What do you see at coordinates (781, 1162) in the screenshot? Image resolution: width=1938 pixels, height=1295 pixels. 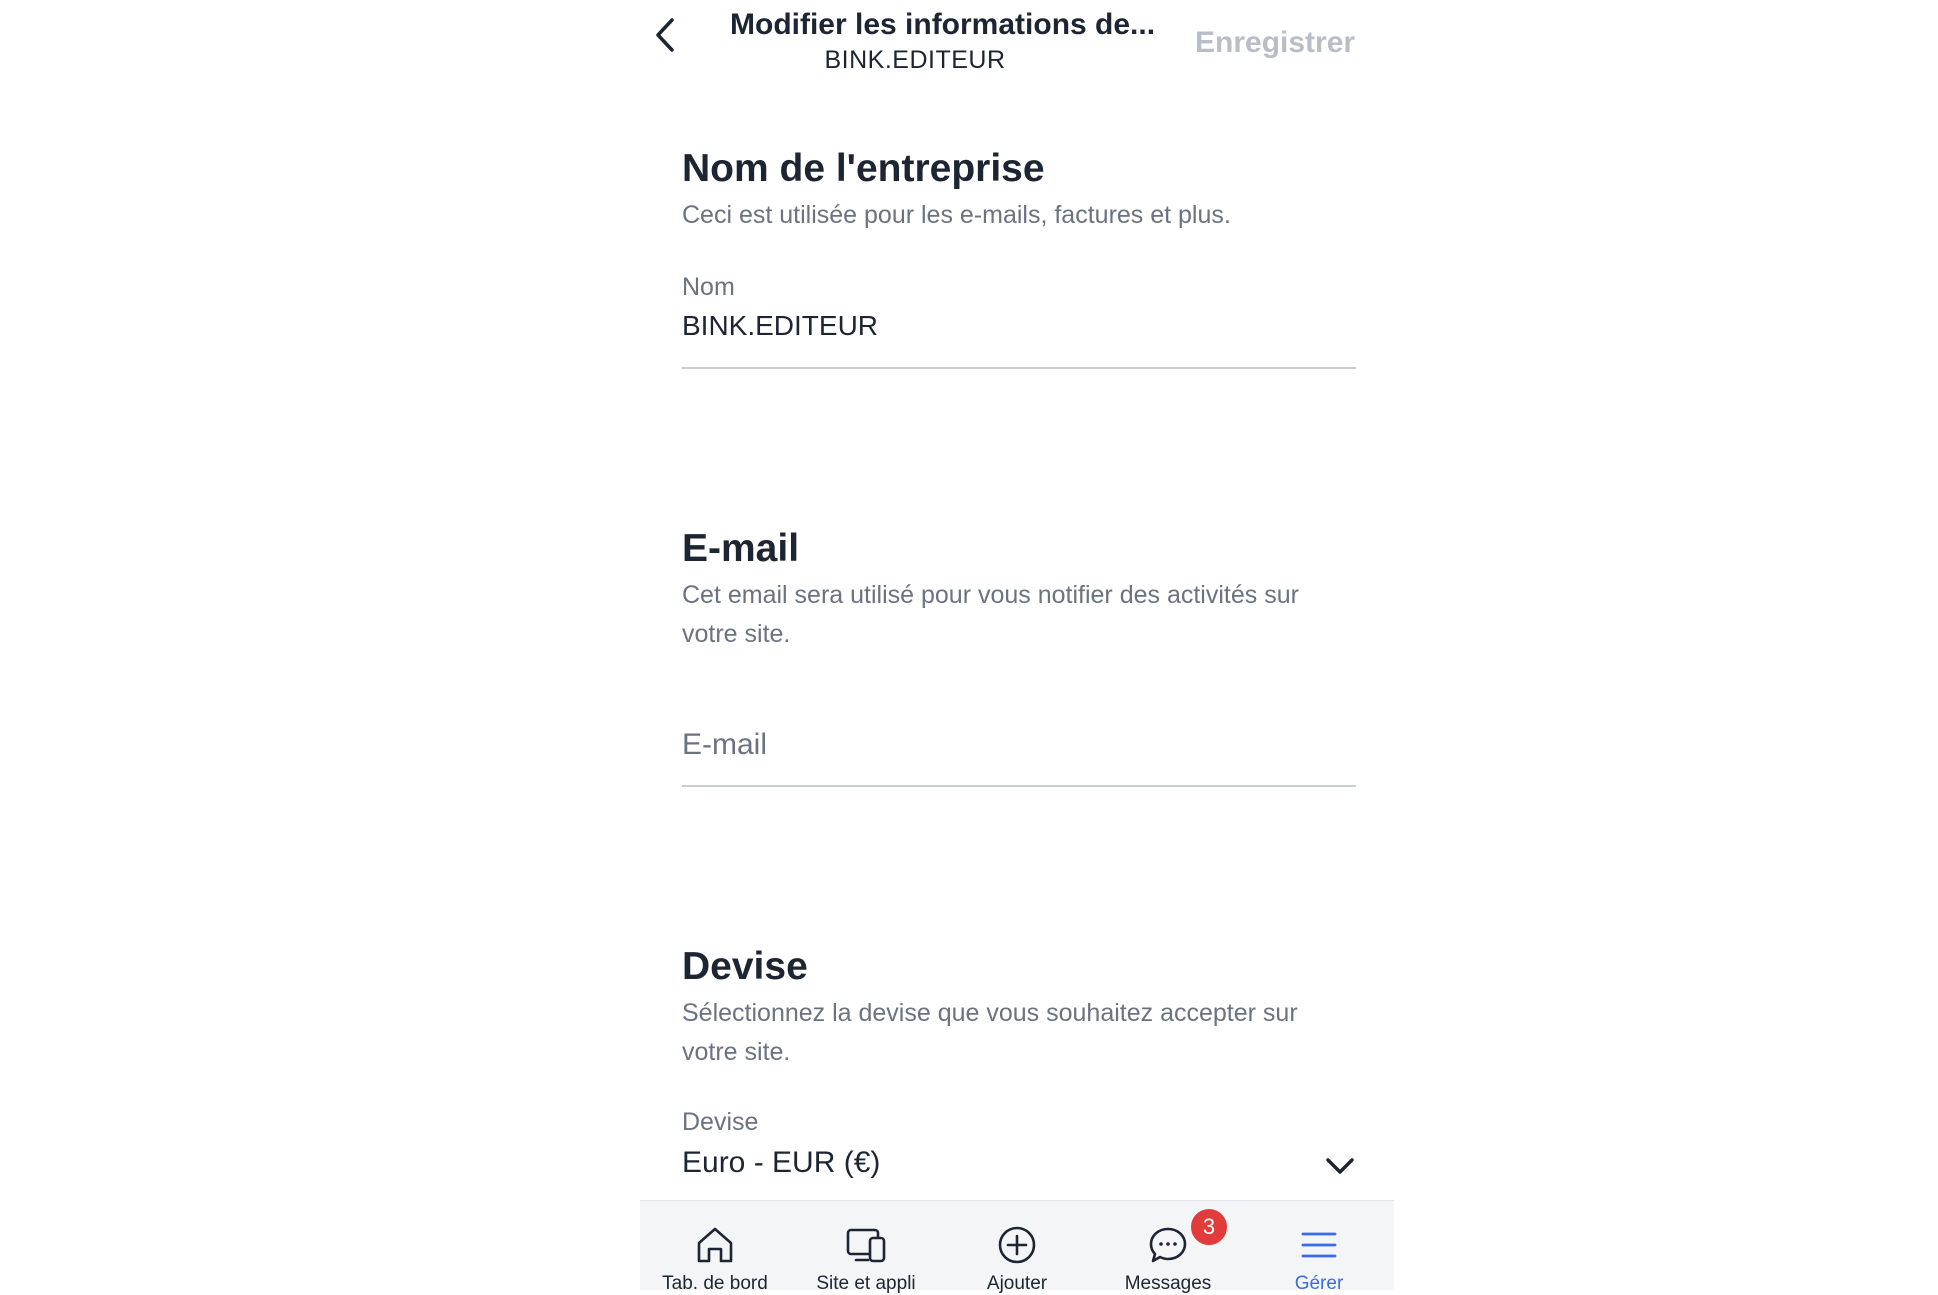 I see `currency-selected-value: Euro - EUR (€)` at bounding box center [781, 1162].